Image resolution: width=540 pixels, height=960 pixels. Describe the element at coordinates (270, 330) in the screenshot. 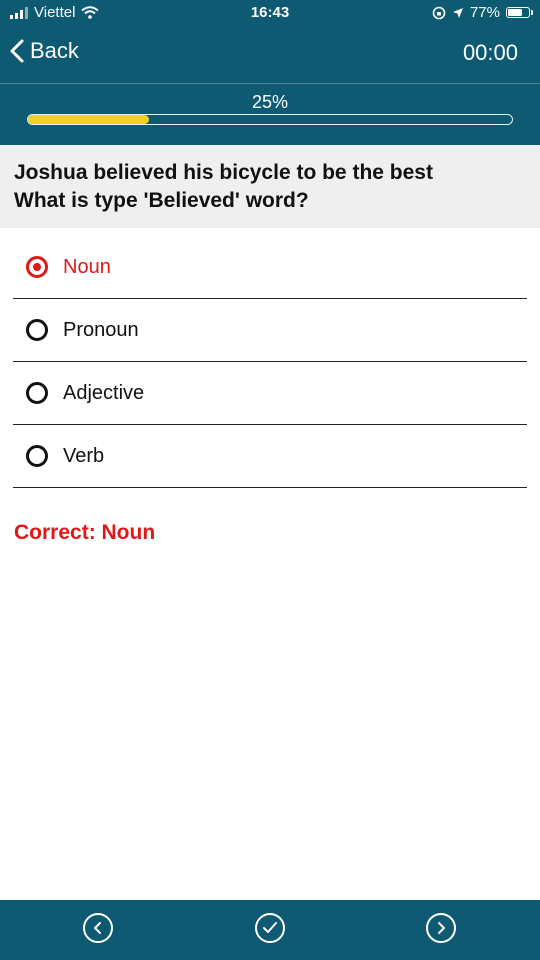

I see `option-pronoun: Pronoun` at that location.